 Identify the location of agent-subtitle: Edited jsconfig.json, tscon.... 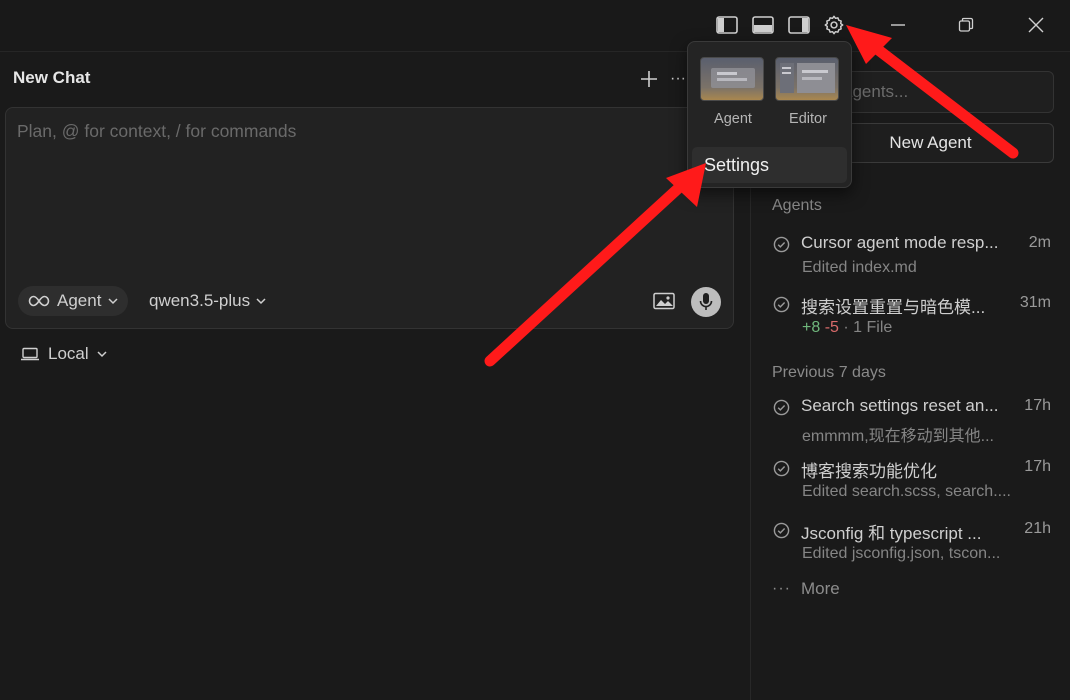
(901, 553).